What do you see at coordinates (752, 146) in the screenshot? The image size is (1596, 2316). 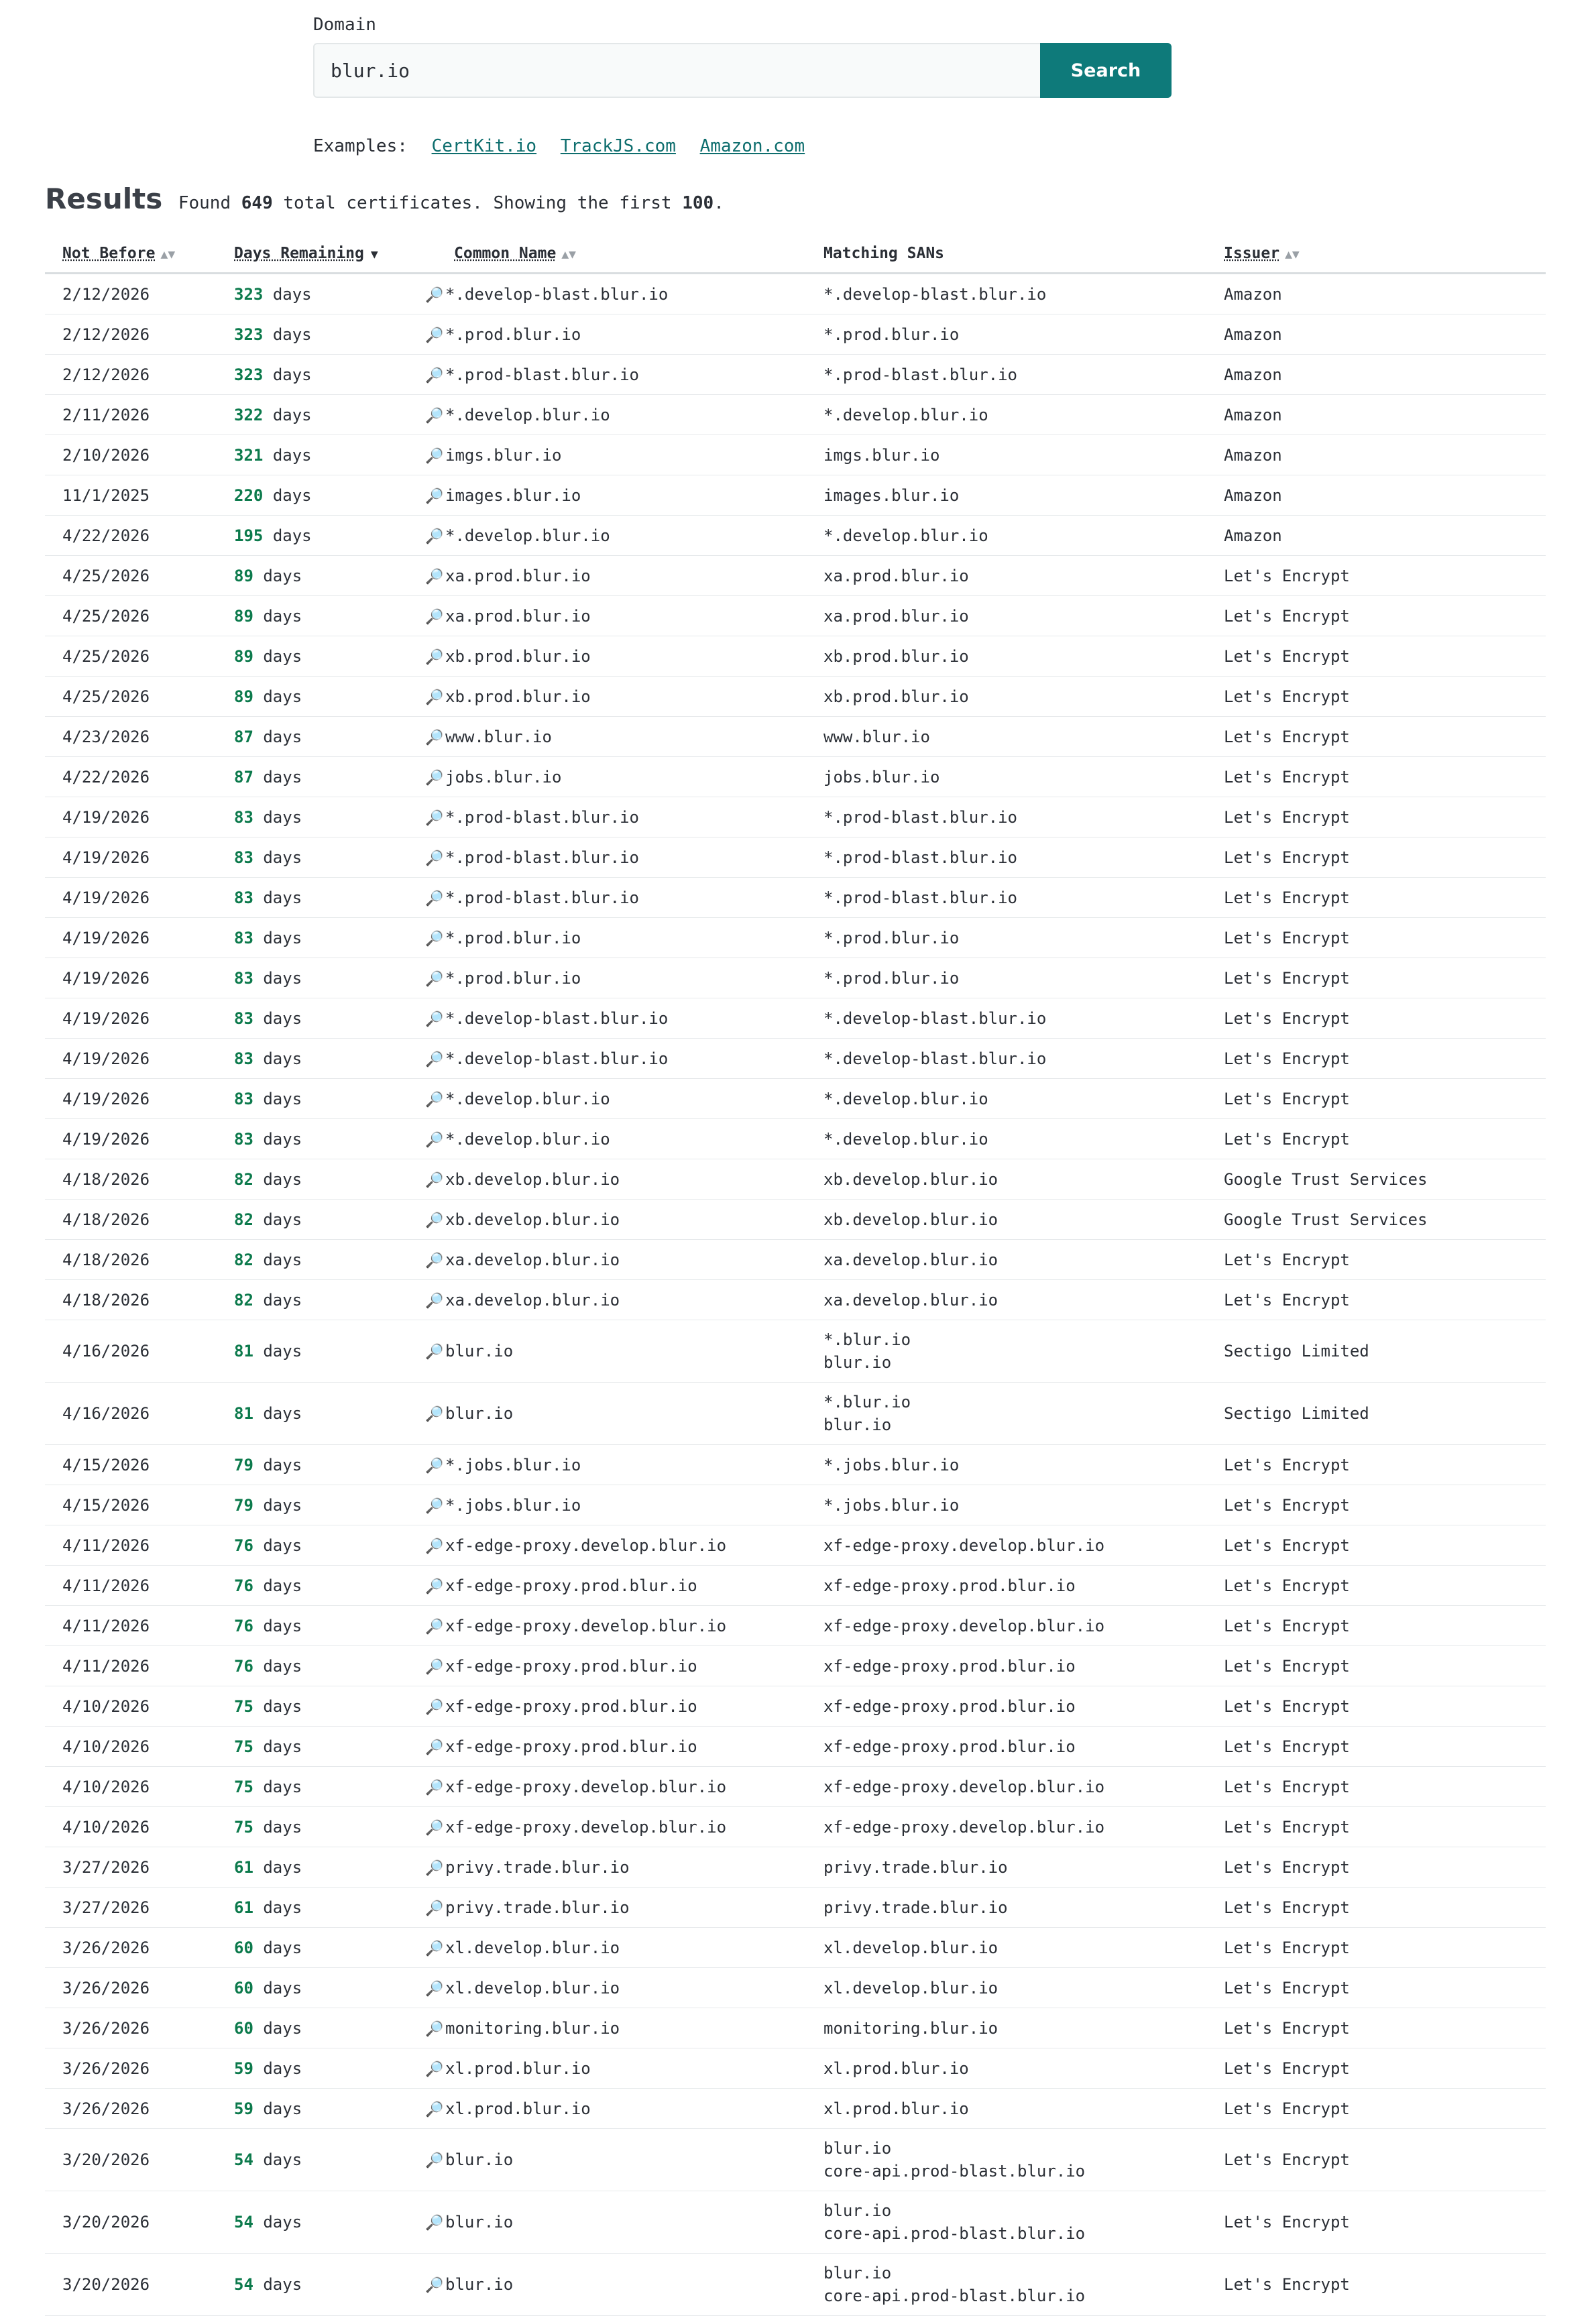 I see `example-link-amazon: Amazon.com` at bounding box center [752, 146].